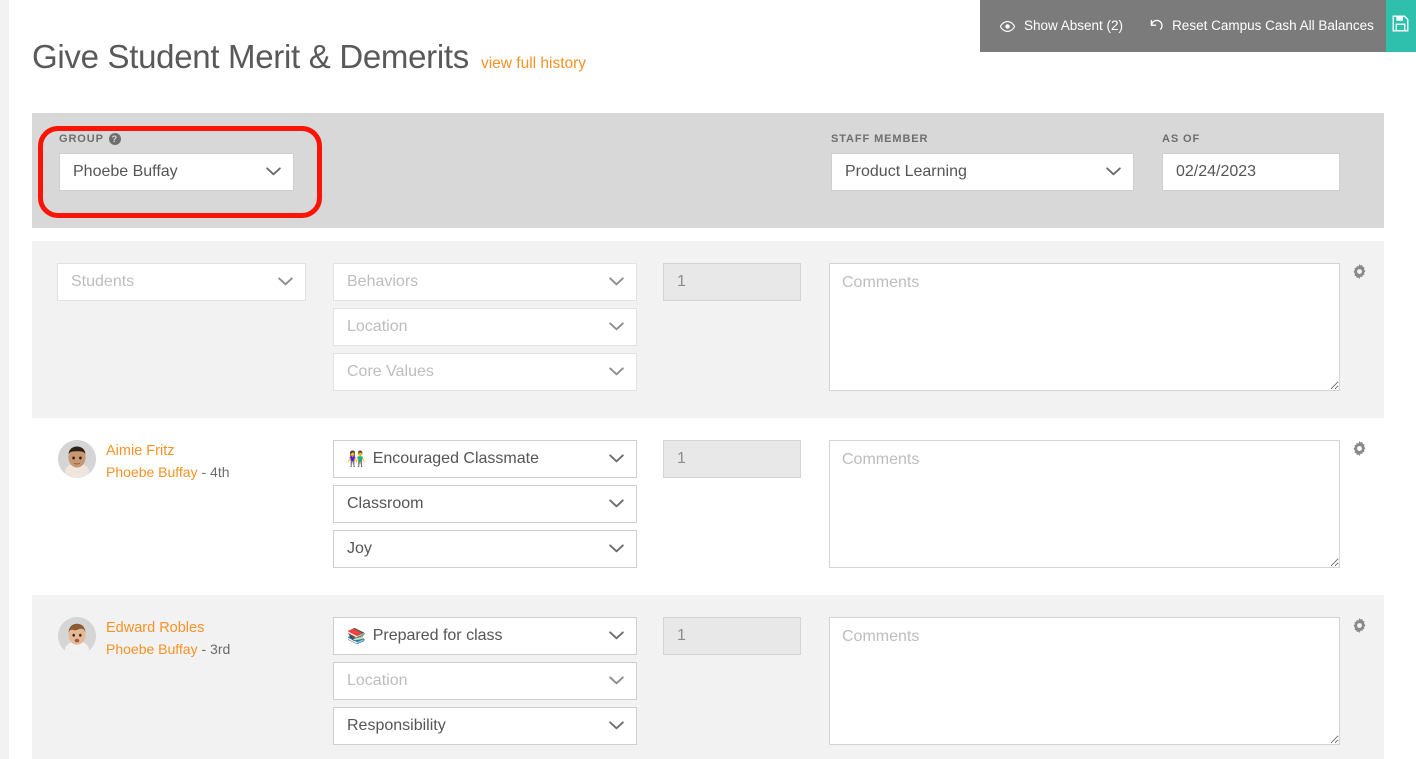  Describe the element at coordinates (176, 139) in the screenshot. I see `group-label-wrap: GROUP ?` at that location.